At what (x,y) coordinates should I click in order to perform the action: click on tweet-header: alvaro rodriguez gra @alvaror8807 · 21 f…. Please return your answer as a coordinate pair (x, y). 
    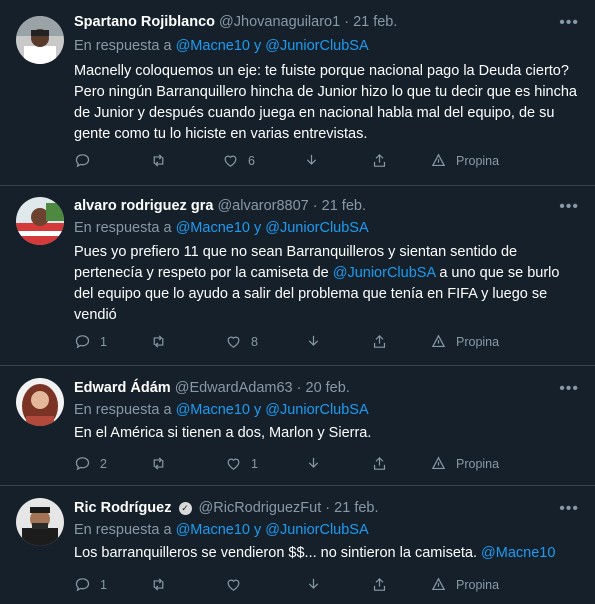
    Looking at the image, I should click on (220, 206).